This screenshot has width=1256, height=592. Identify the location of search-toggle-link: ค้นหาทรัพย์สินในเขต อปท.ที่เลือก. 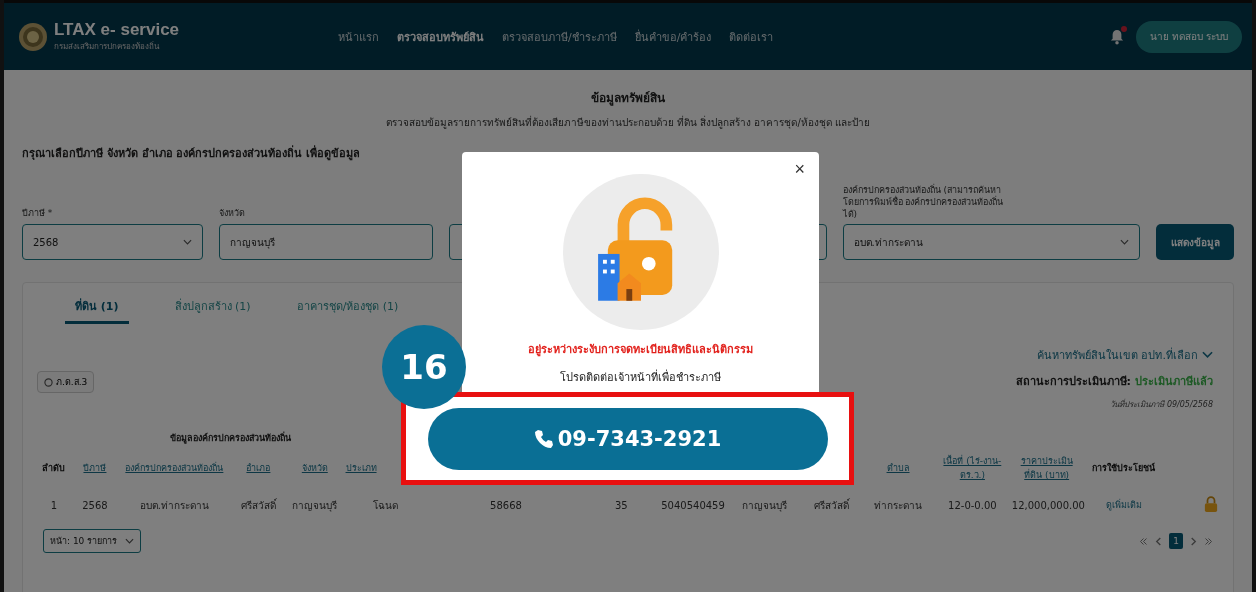
(1125, 355).